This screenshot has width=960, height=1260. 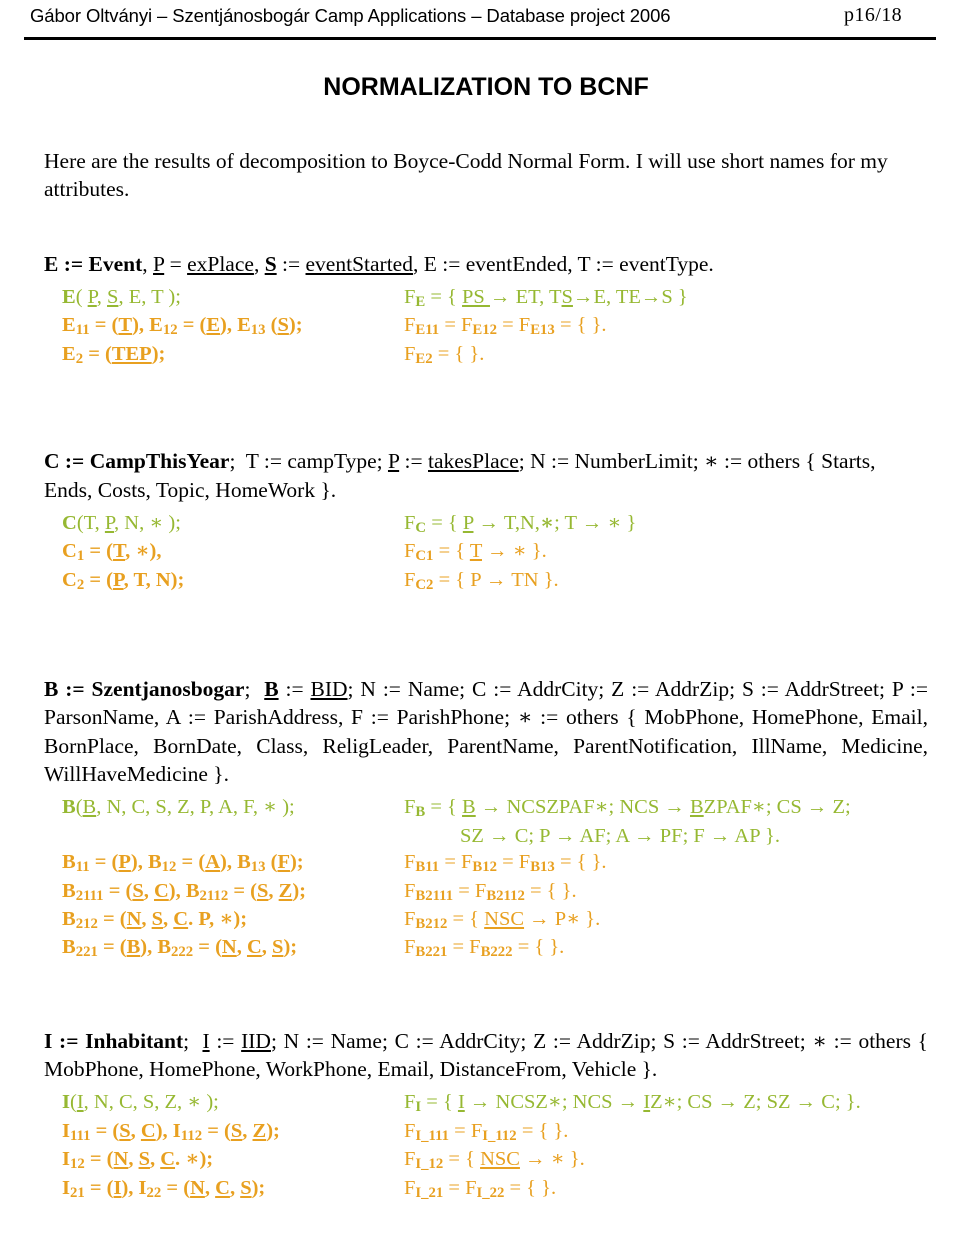 What do you see at coordinates (480, 38) in the screenshot?
I see `header-divider-rule` at bounding box center [480, 38].